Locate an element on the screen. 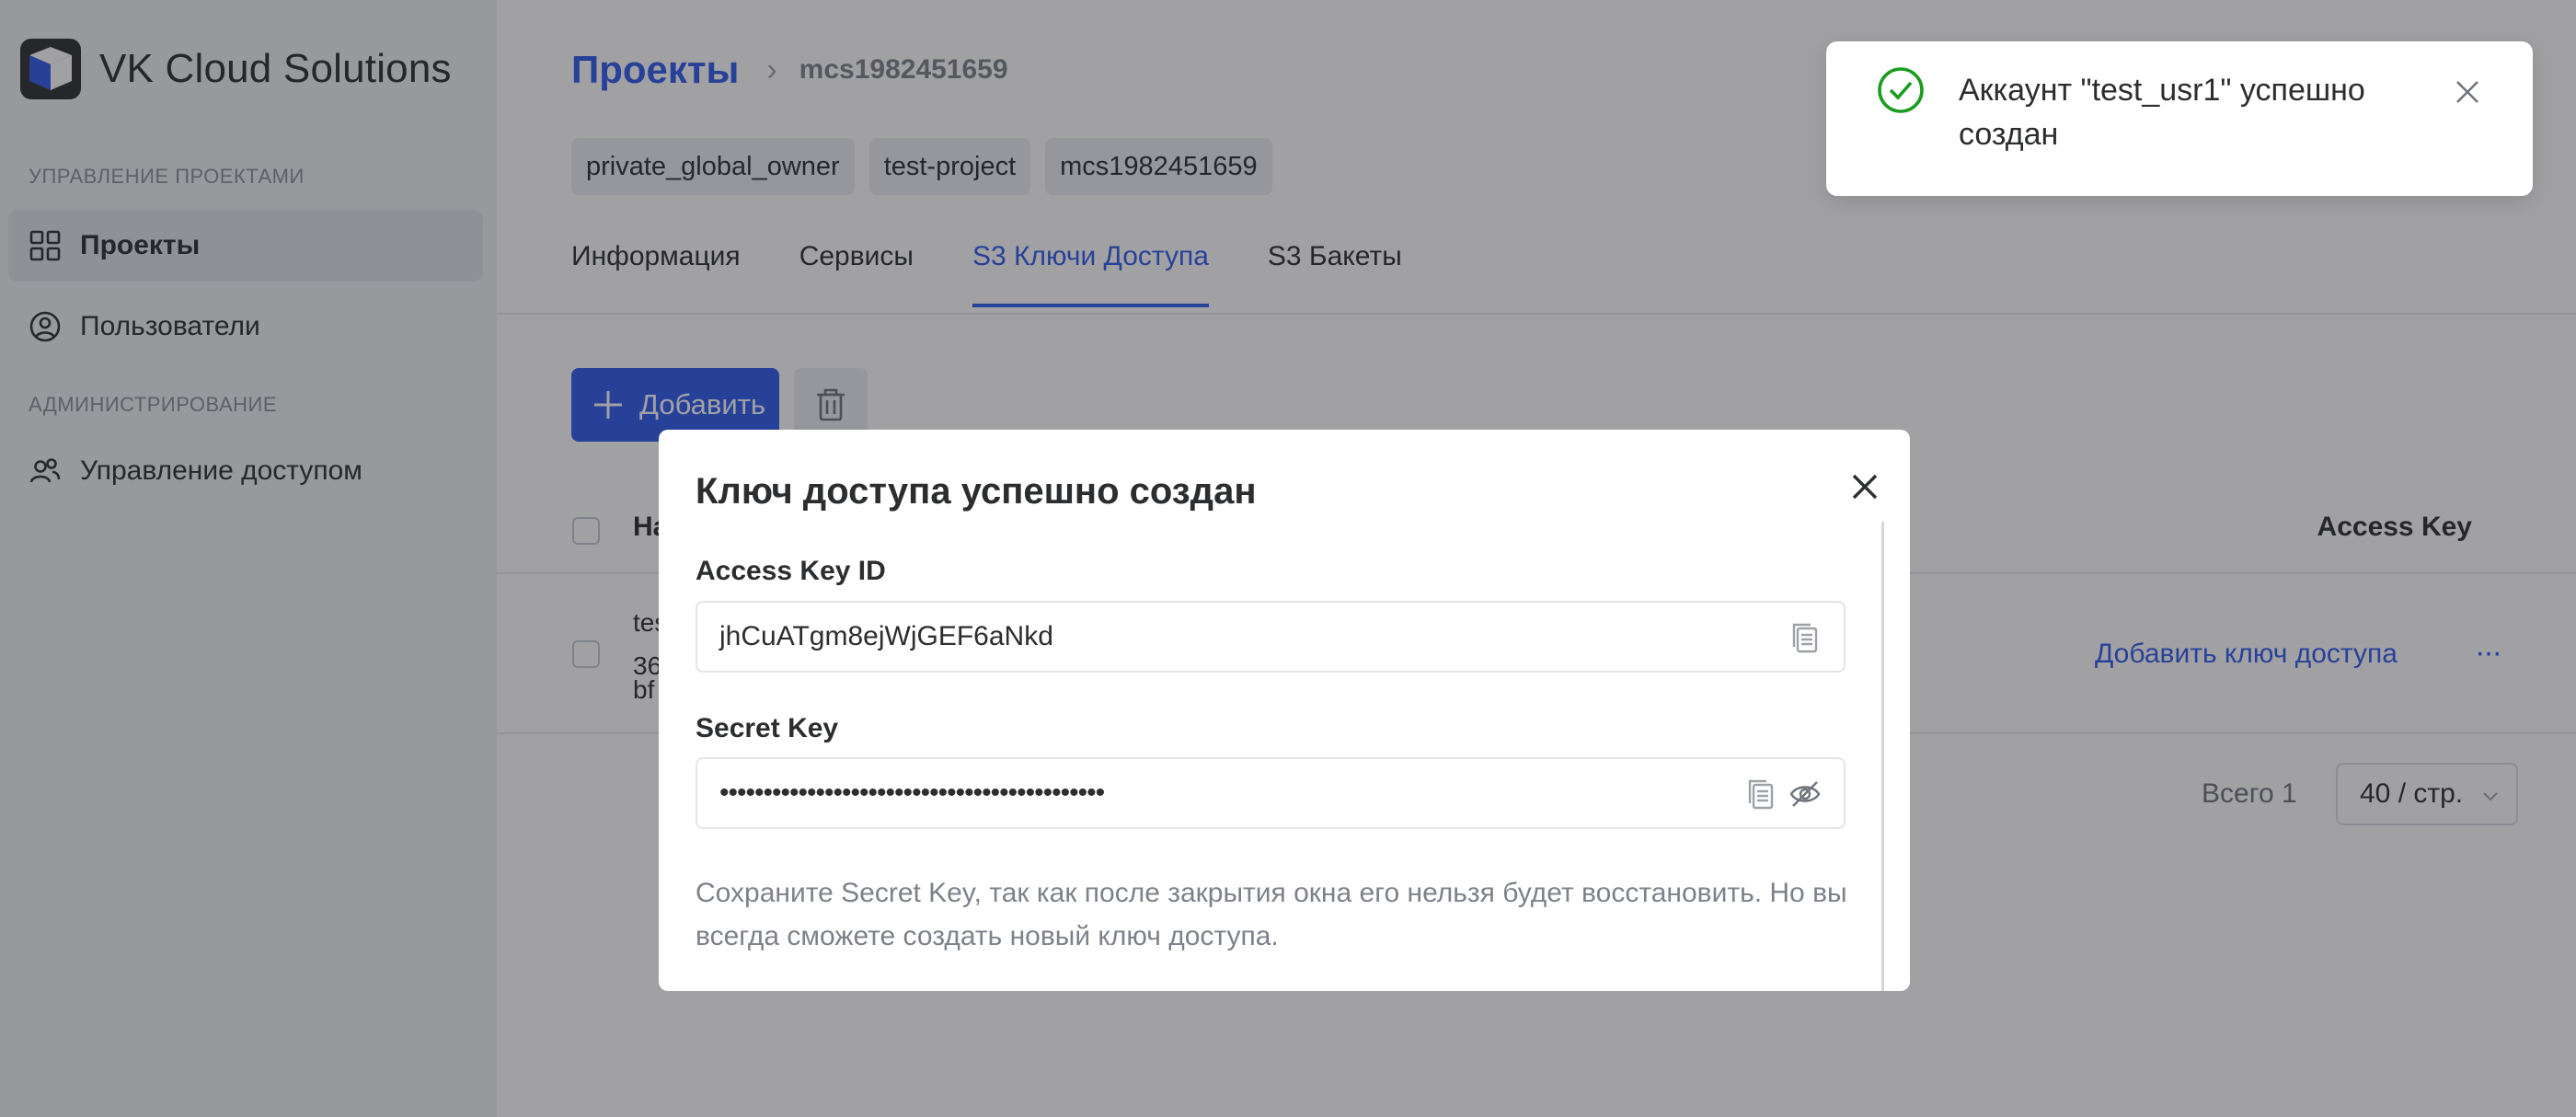 The height and width of the screenshot is (1117, 2576). check-circle-icon is located at coordinates (1901, 90).